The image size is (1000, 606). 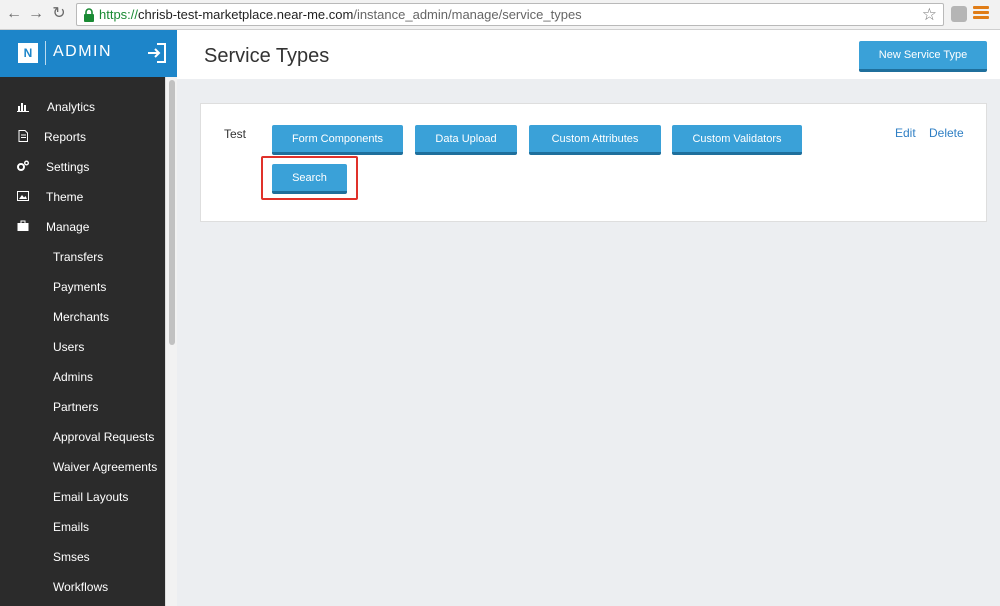 I want to click on data-upload-button: Data Upload, so click(x=466, y=140).